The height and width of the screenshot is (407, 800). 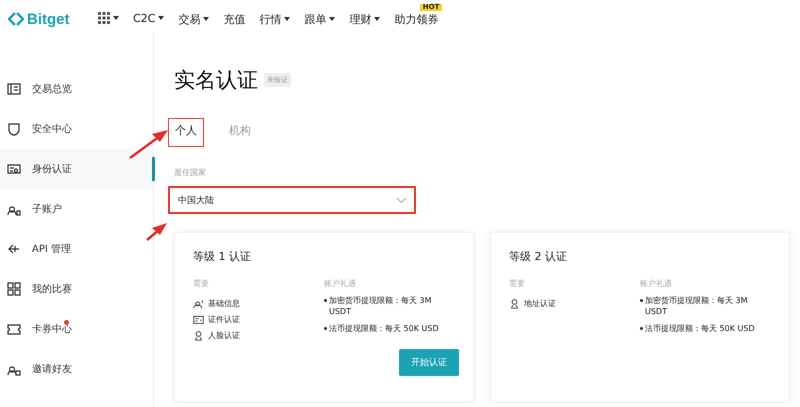 I want to click on nav-menu-item, so click(x=108, y=18).